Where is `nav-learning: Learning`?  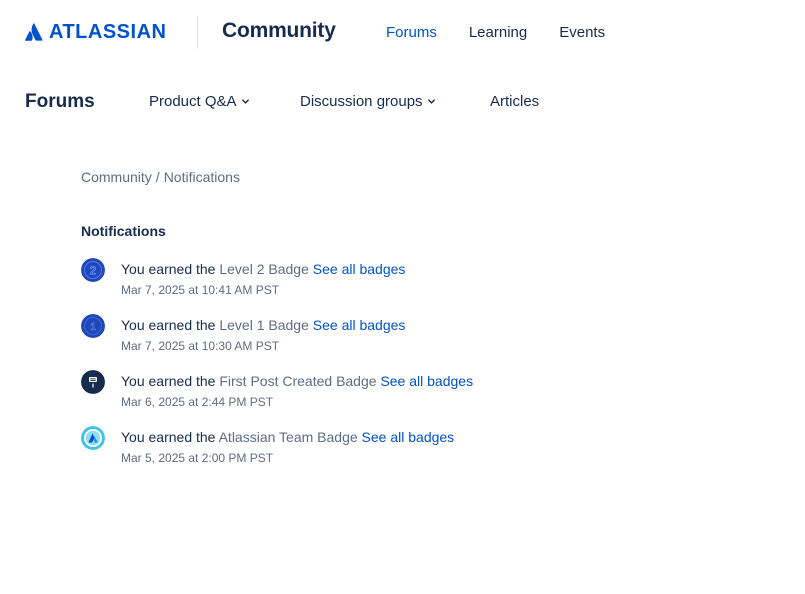
nav-learning: Learning is located at coordinates (498, 32).